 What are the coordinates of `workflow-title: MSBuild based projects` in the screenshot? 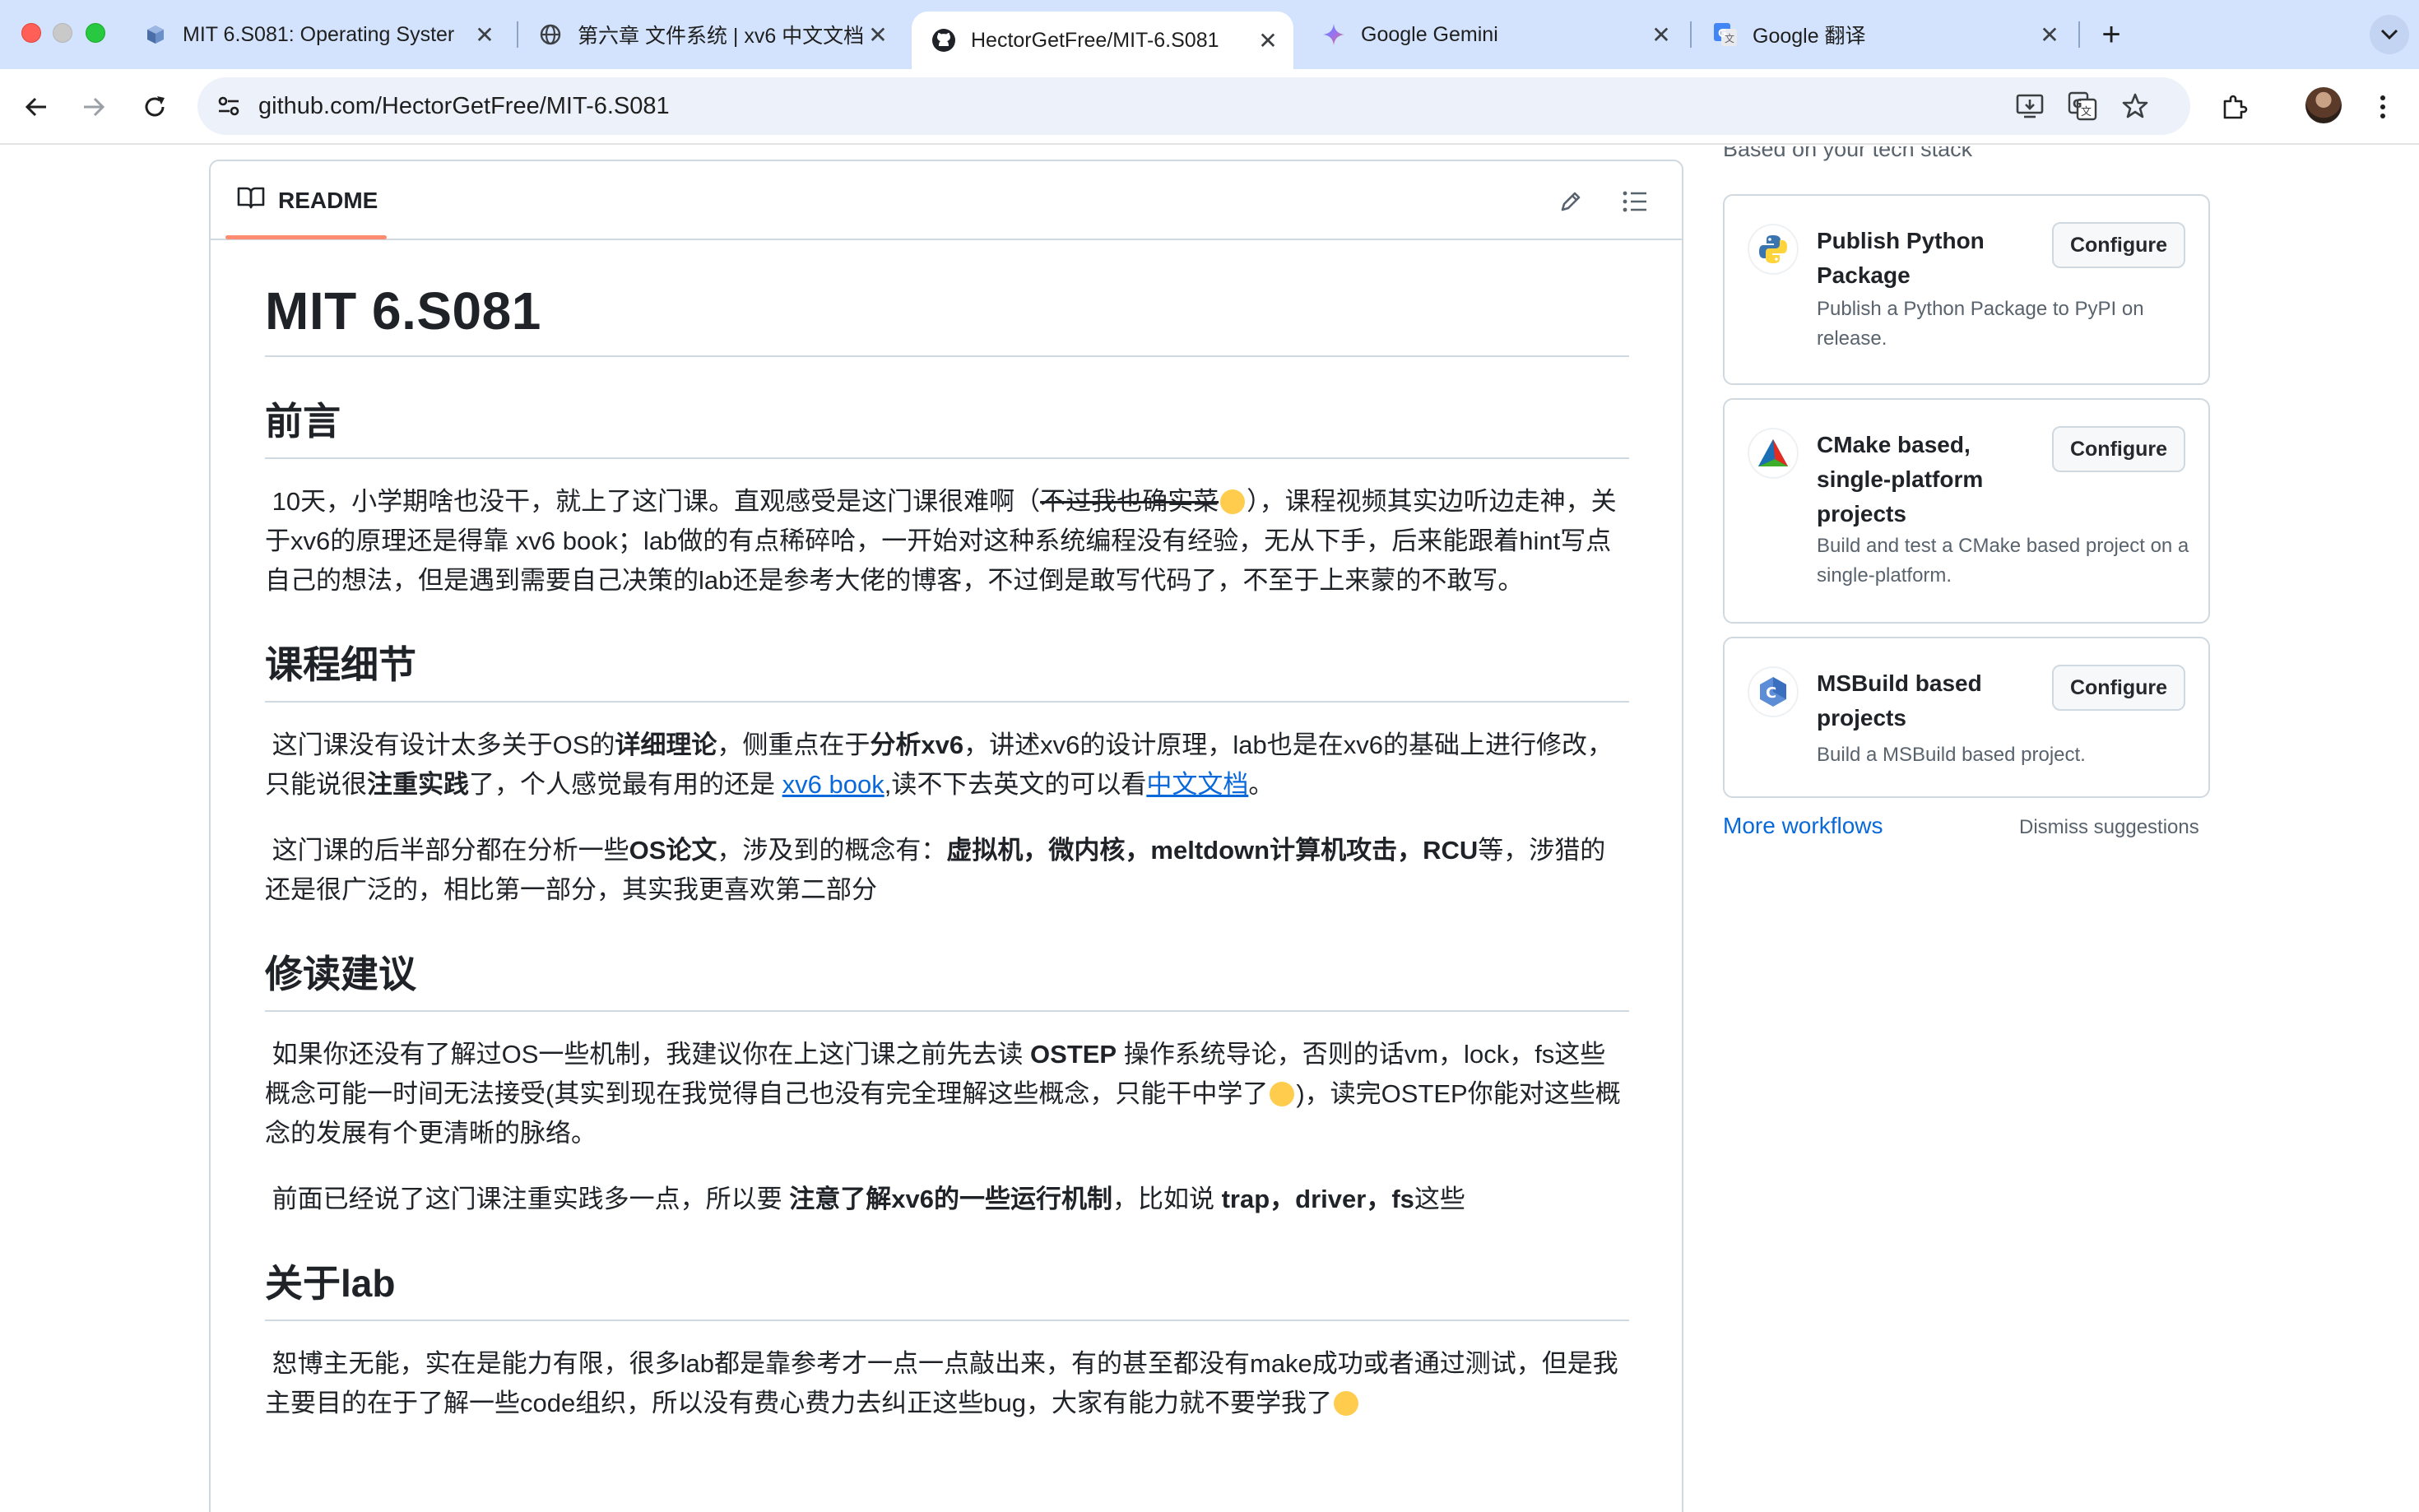 It's located at (1932, 700).